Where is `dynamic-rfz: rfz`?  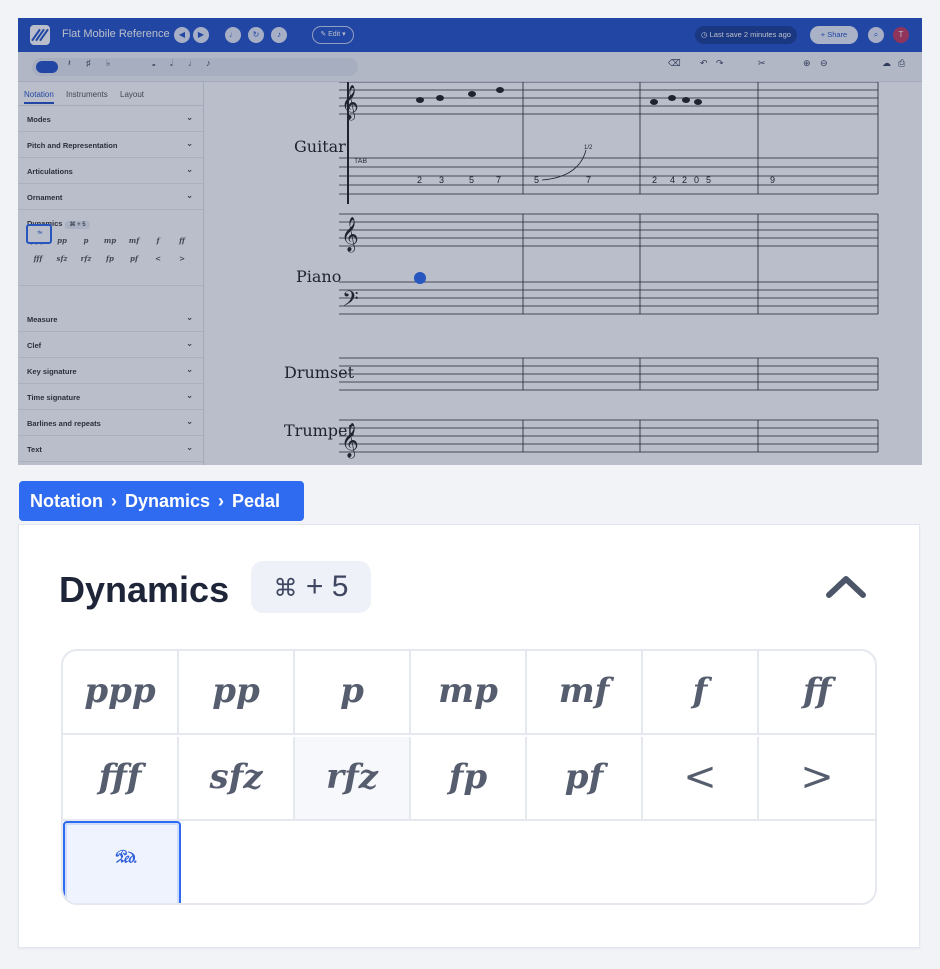
dynamic-rfz: rfz is located at coordinates (353, 779).